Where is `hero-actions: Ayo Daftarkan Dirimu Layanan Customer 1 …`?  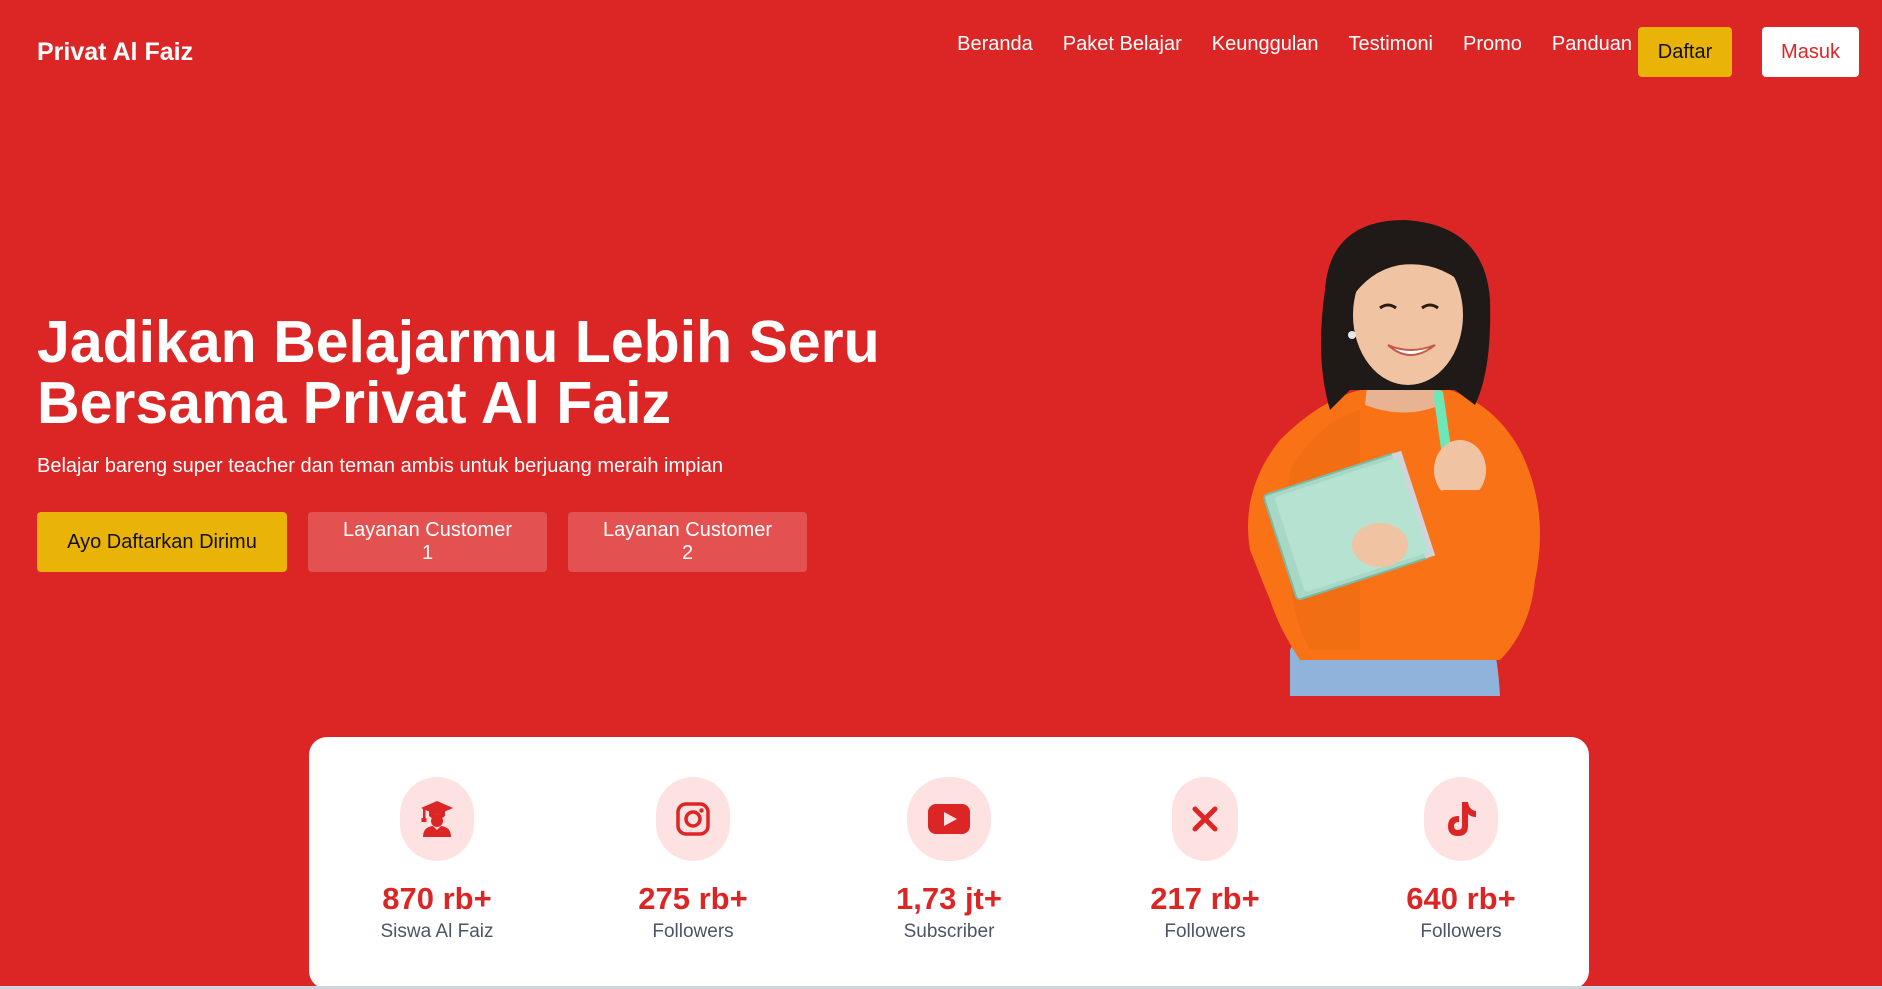 hero-actions: Ayo Daftarkan Dirimu Layanan Customer 1 … is located at coordinates (422, 542).